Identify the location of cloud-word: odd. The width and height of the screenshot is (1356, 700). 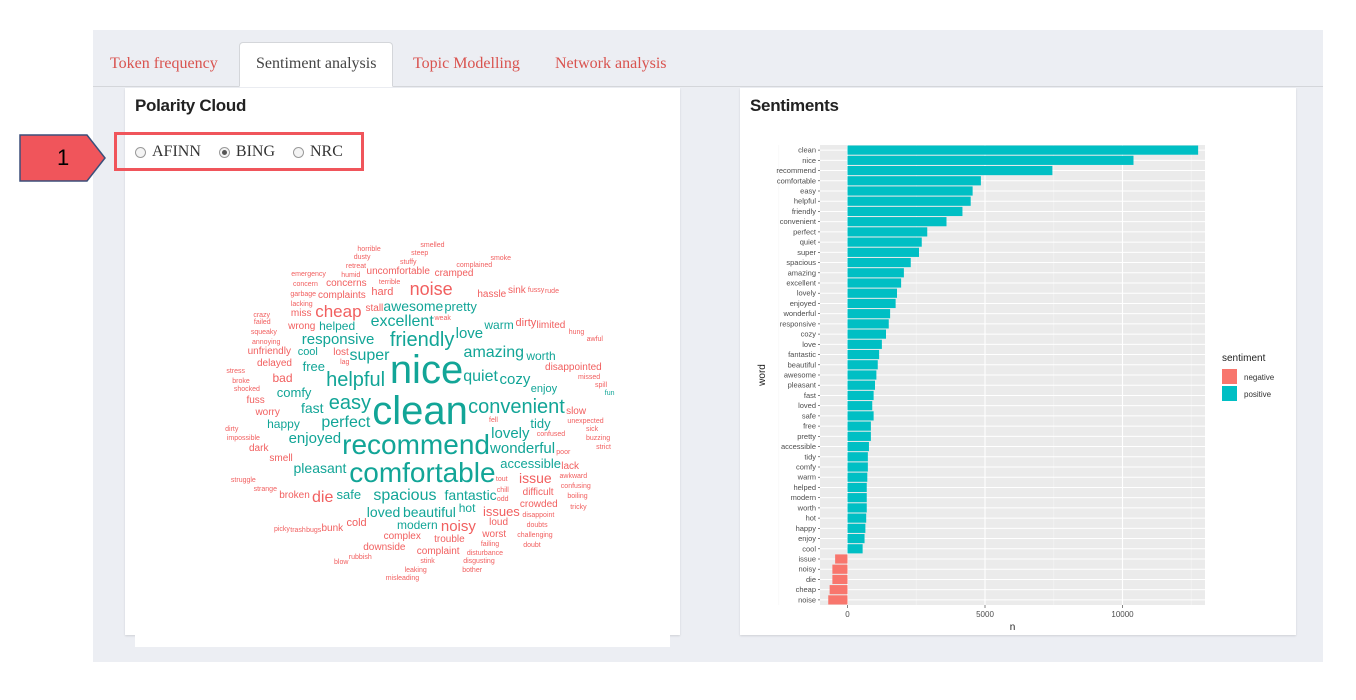
(502, 500).